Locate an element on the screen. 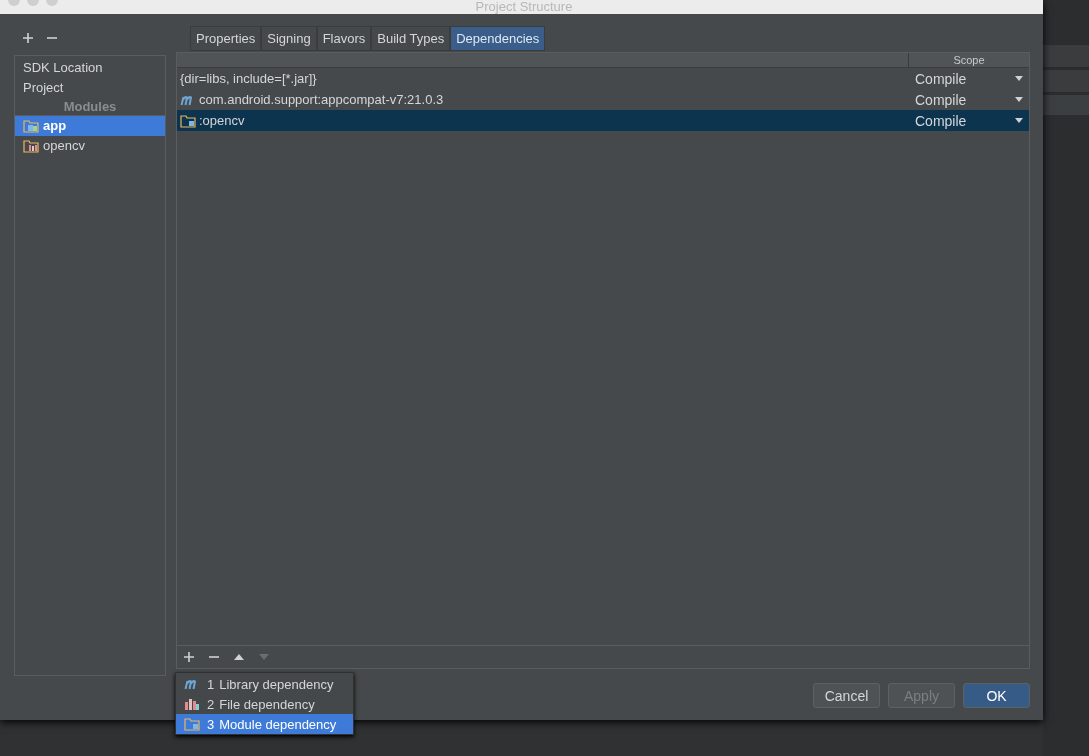 Image resolution: width=1089 pixels, height=756 pixels. tab: Properties is located at coordinates (226, 38).